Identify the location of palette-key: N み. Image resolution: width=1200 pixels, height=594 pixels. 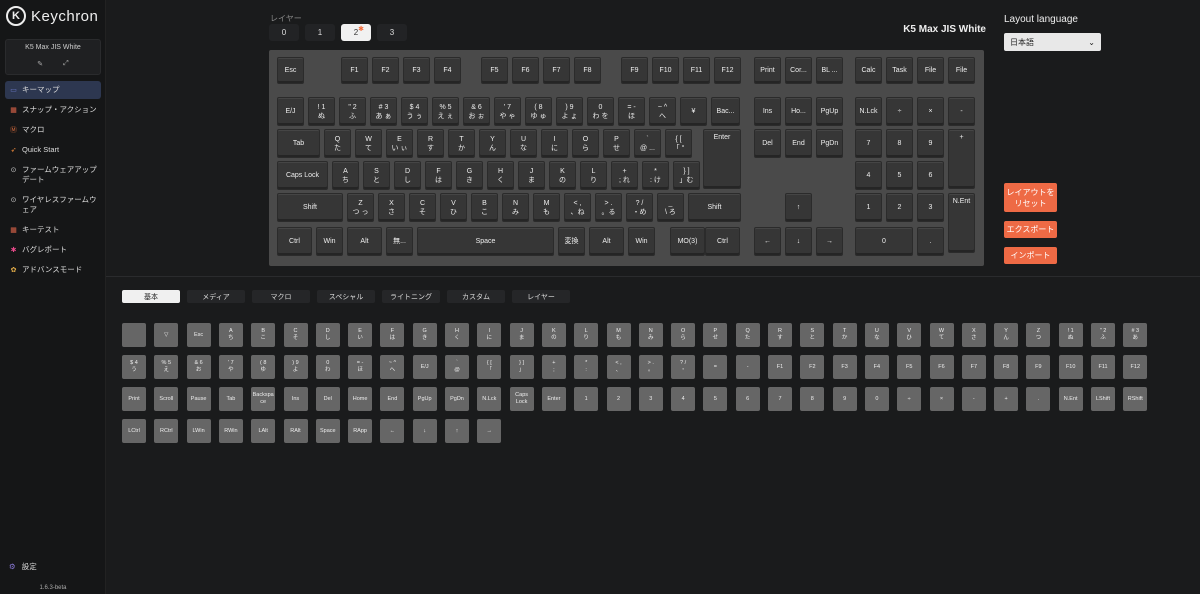
(650, 335).